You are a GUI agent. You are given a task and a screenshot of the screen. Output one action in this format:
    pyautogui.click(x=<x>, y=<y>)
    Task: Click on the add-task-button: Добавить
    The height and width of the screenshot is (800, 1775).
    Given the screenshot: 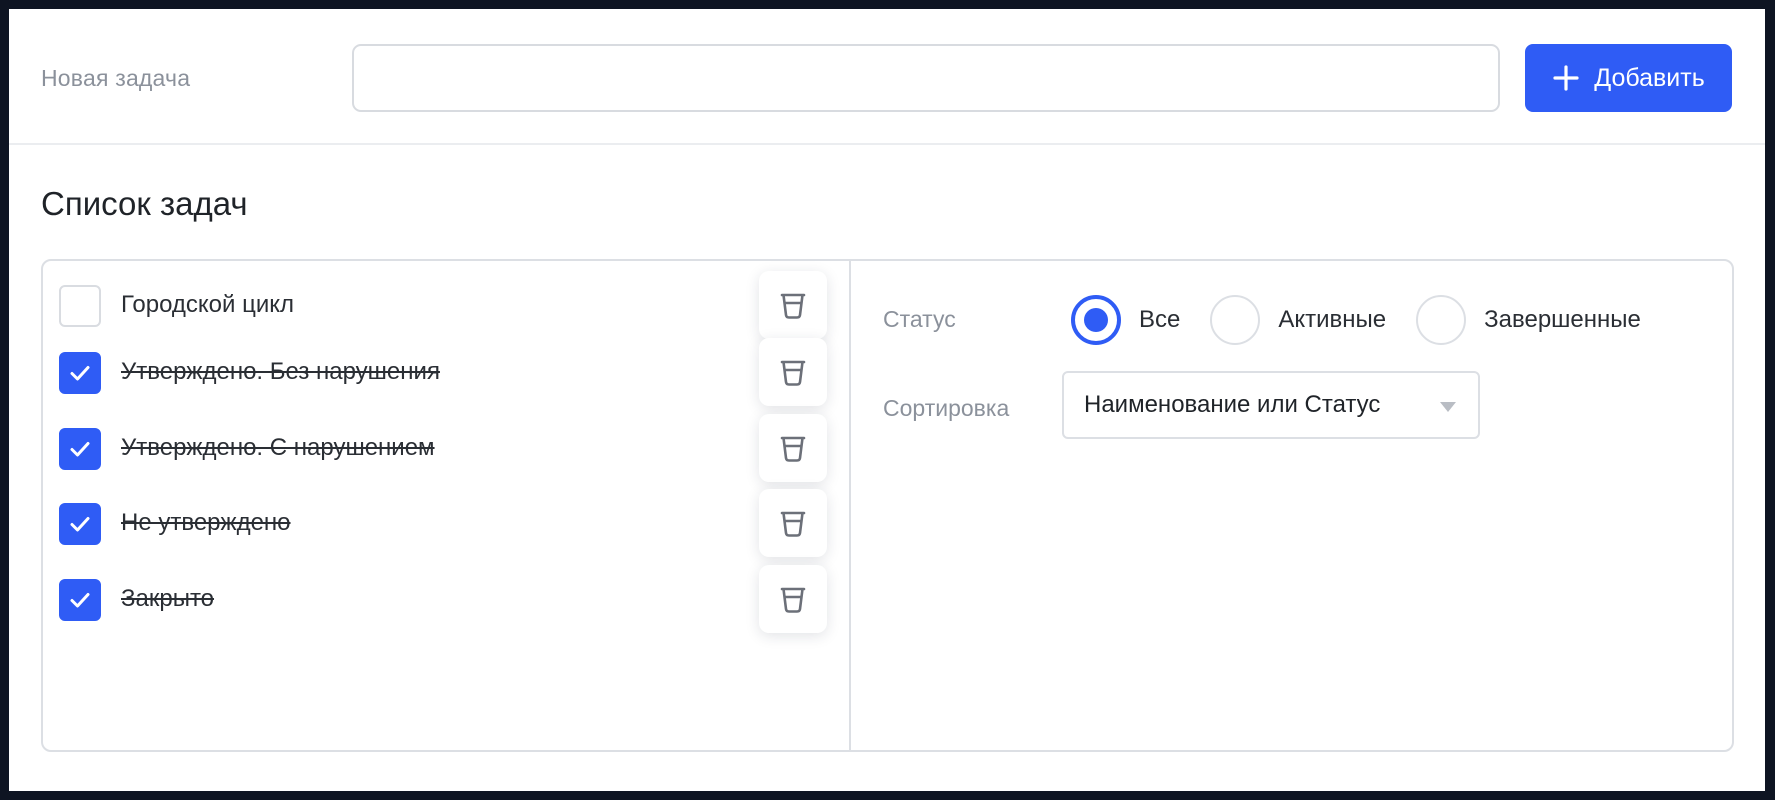 What is the action you would take?
    pyautogui.click(x=1628, y=78)
    